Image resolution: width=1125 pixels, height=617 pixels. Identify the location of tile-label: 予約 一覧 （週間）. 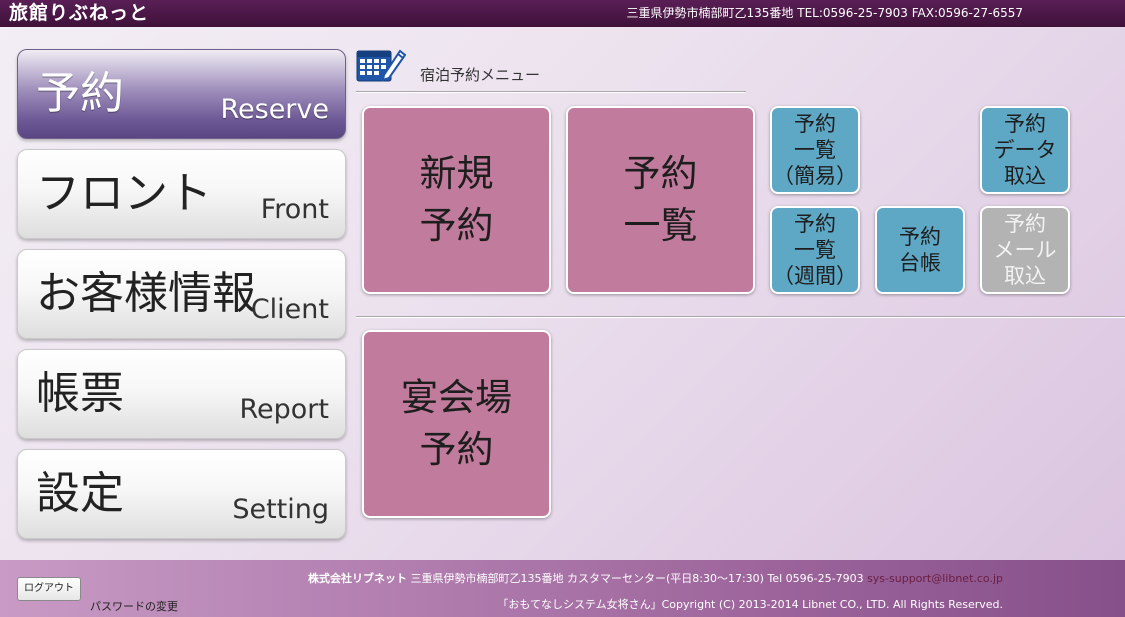
(815, 250).